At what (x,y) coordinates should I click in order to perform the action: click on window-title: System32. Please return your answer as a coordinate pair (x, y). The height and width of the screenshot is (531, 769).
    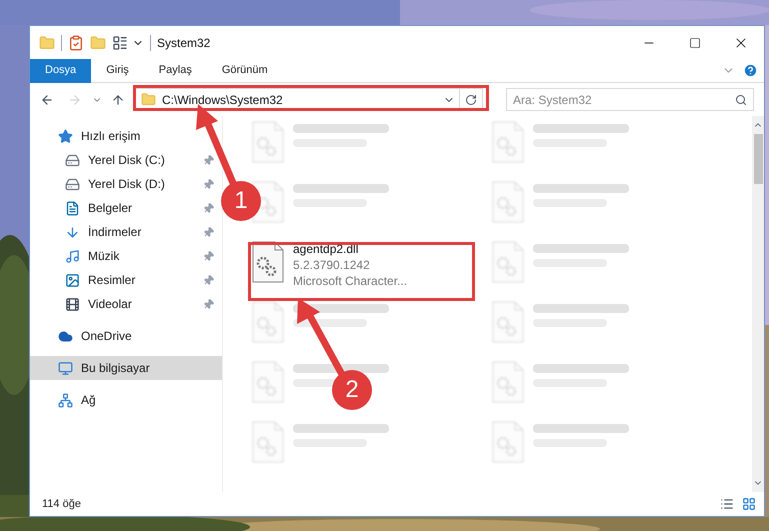
    Looking at the image, I should click on (183, 43).